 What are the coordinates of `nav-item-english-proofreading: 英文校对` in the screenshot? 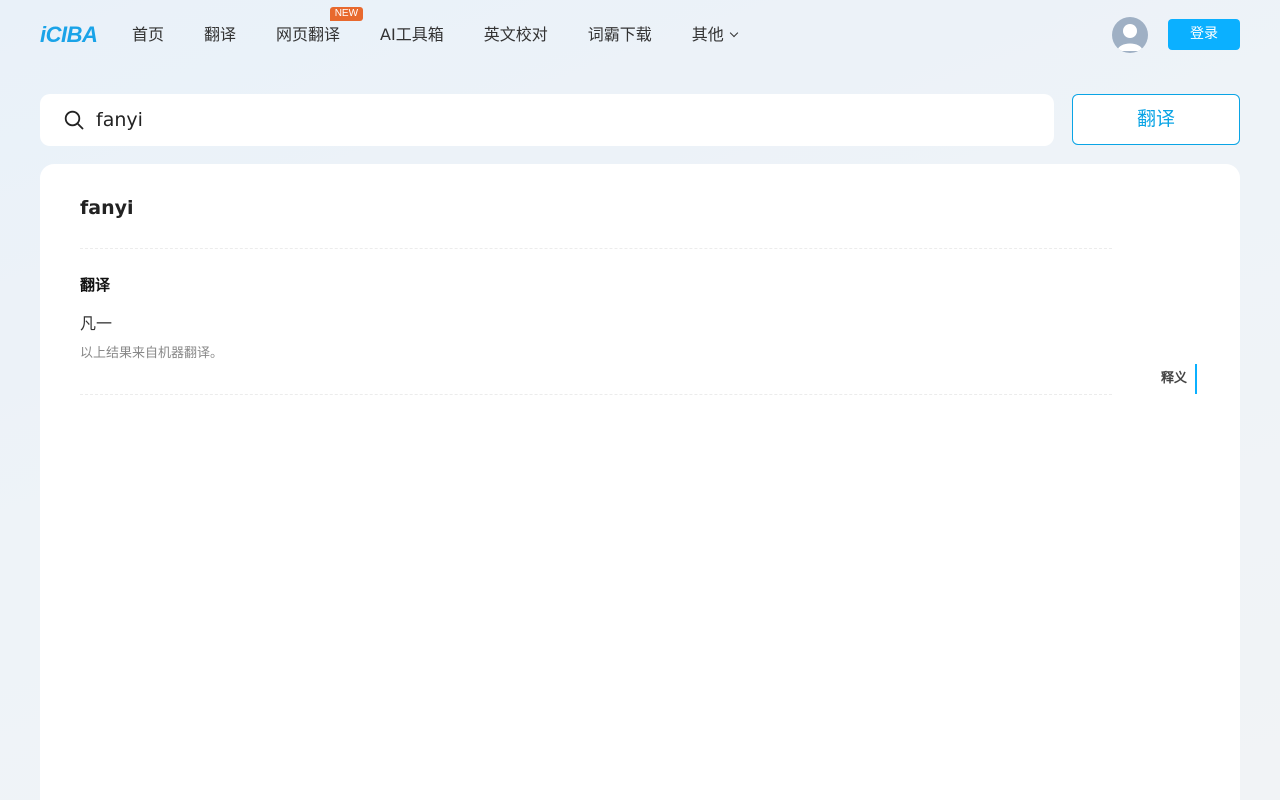 It's located at (516, 35).